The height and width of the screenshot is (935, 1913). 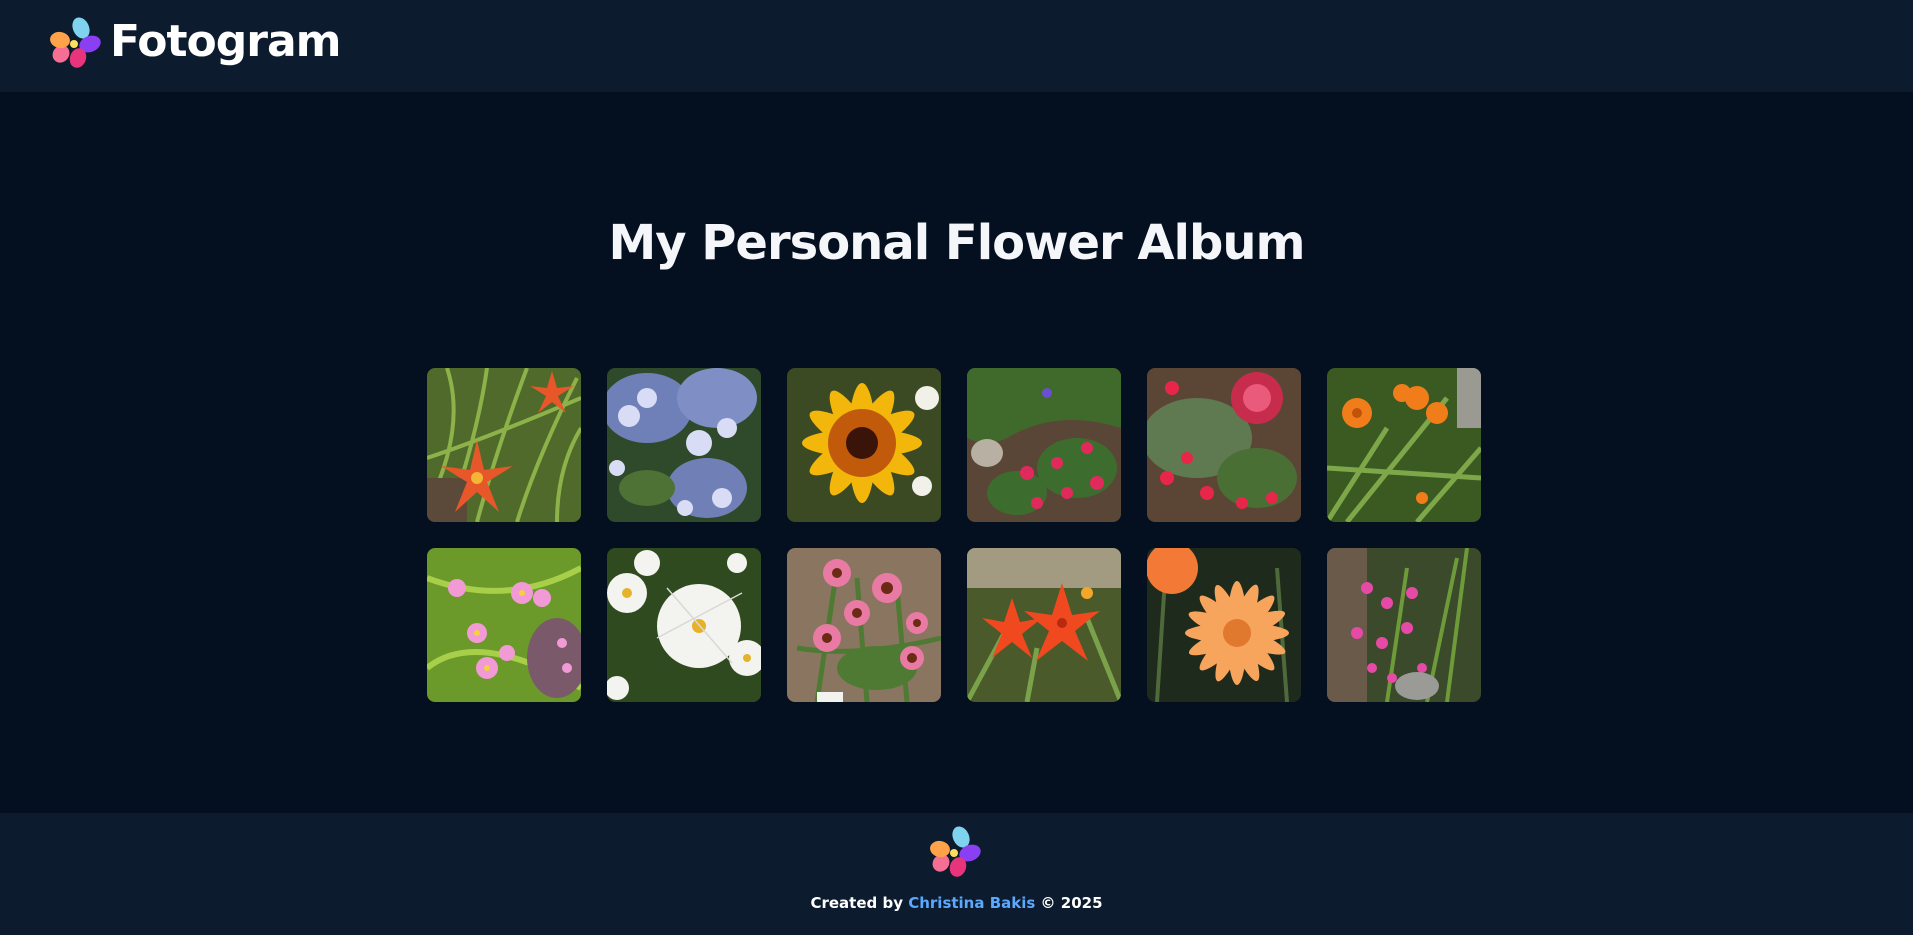 I want to click on yellow-rudbeckia-icon, so click(x=863, y=445).